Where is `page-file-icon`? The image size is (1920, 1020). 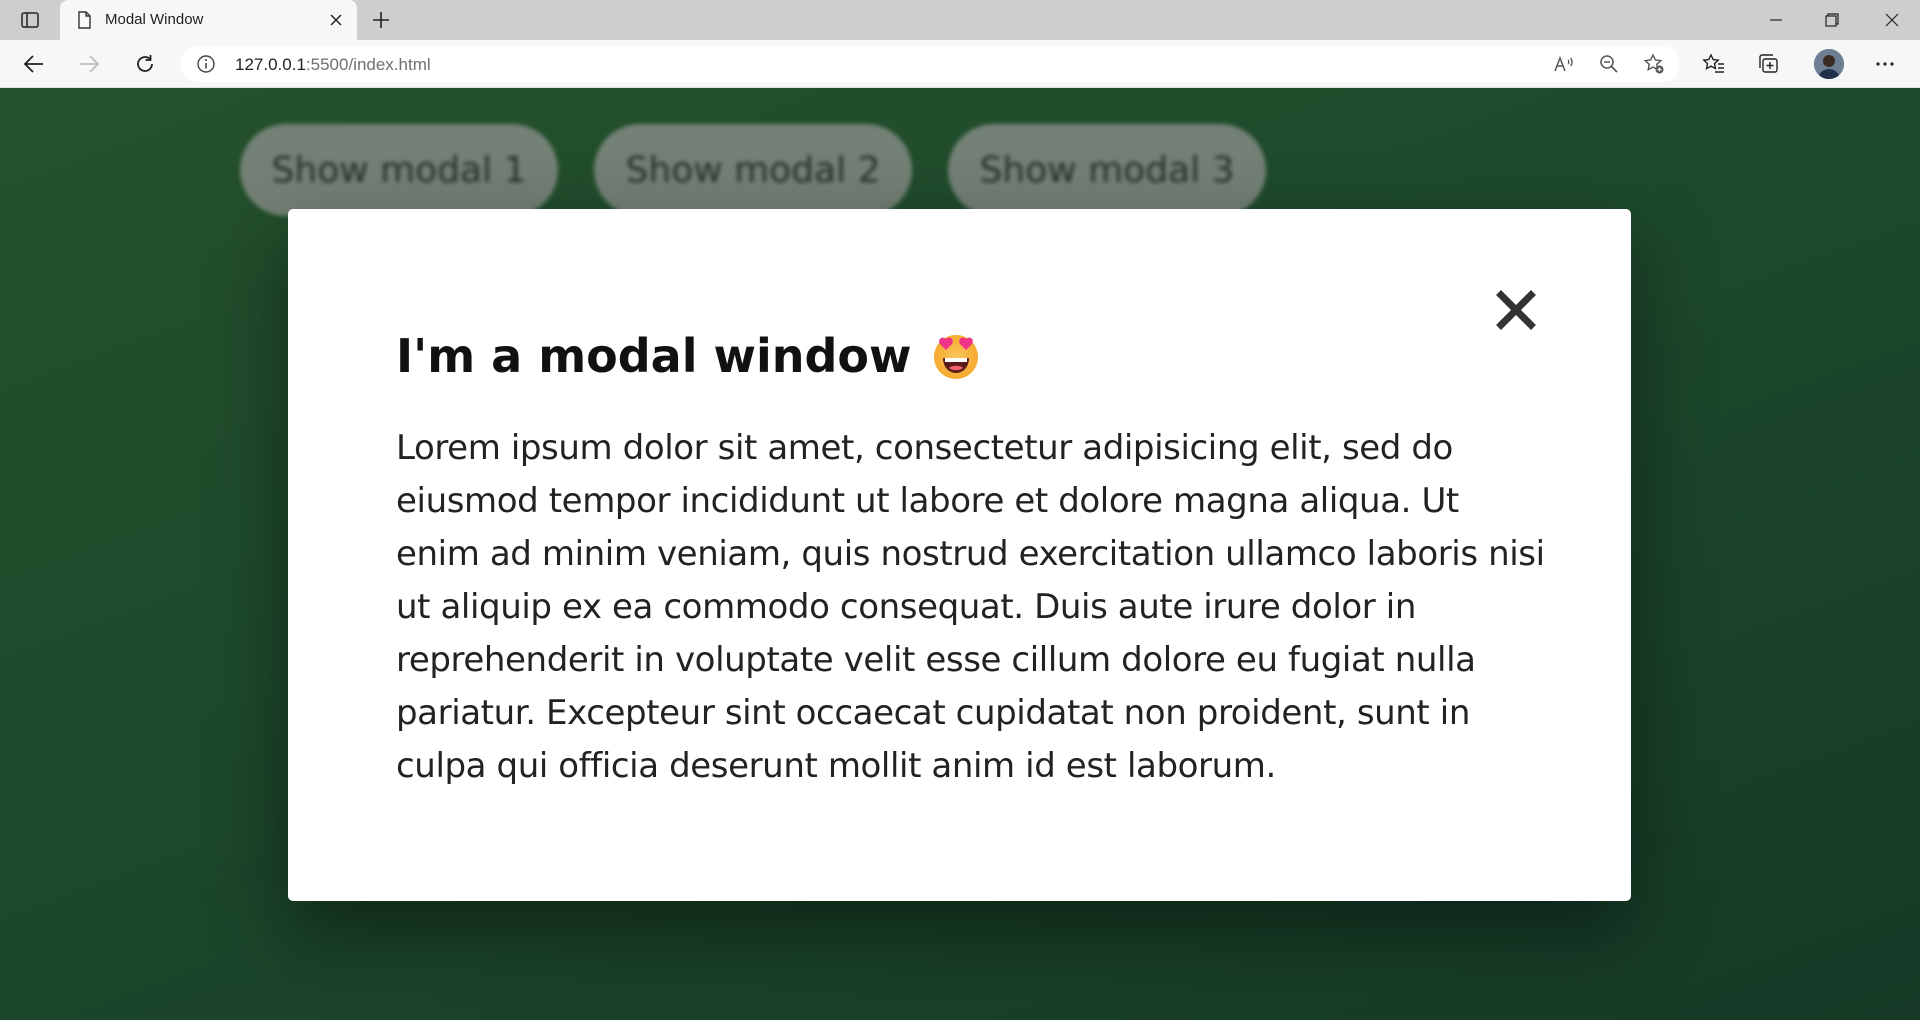
page-file-icon is located at coordinates (84, 20).